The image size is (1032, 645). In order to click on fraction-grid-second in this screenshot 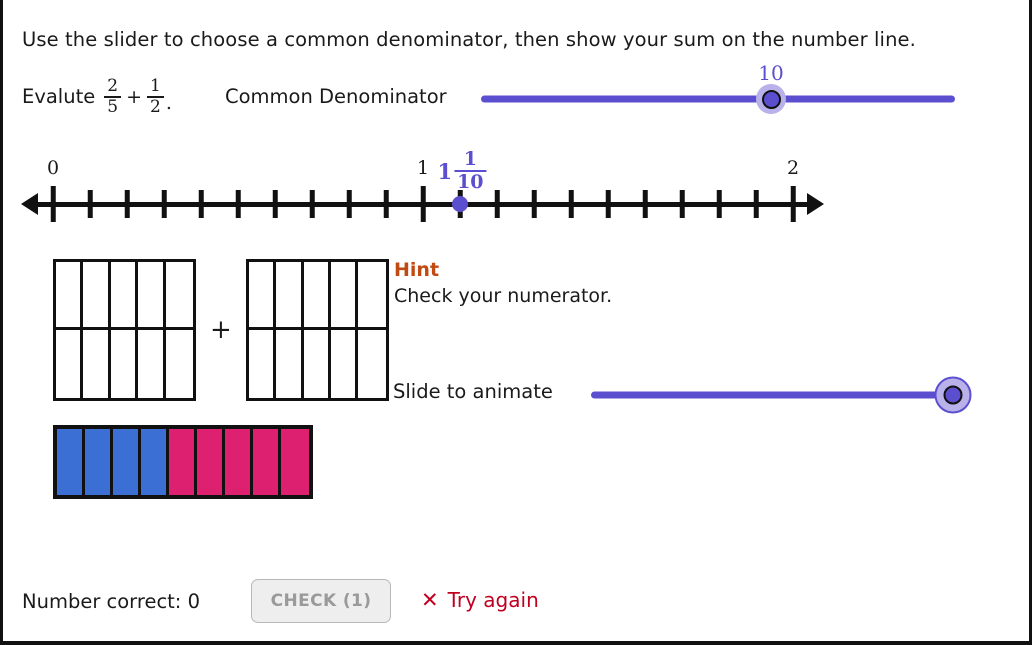, I will do `click(317, 330)`.